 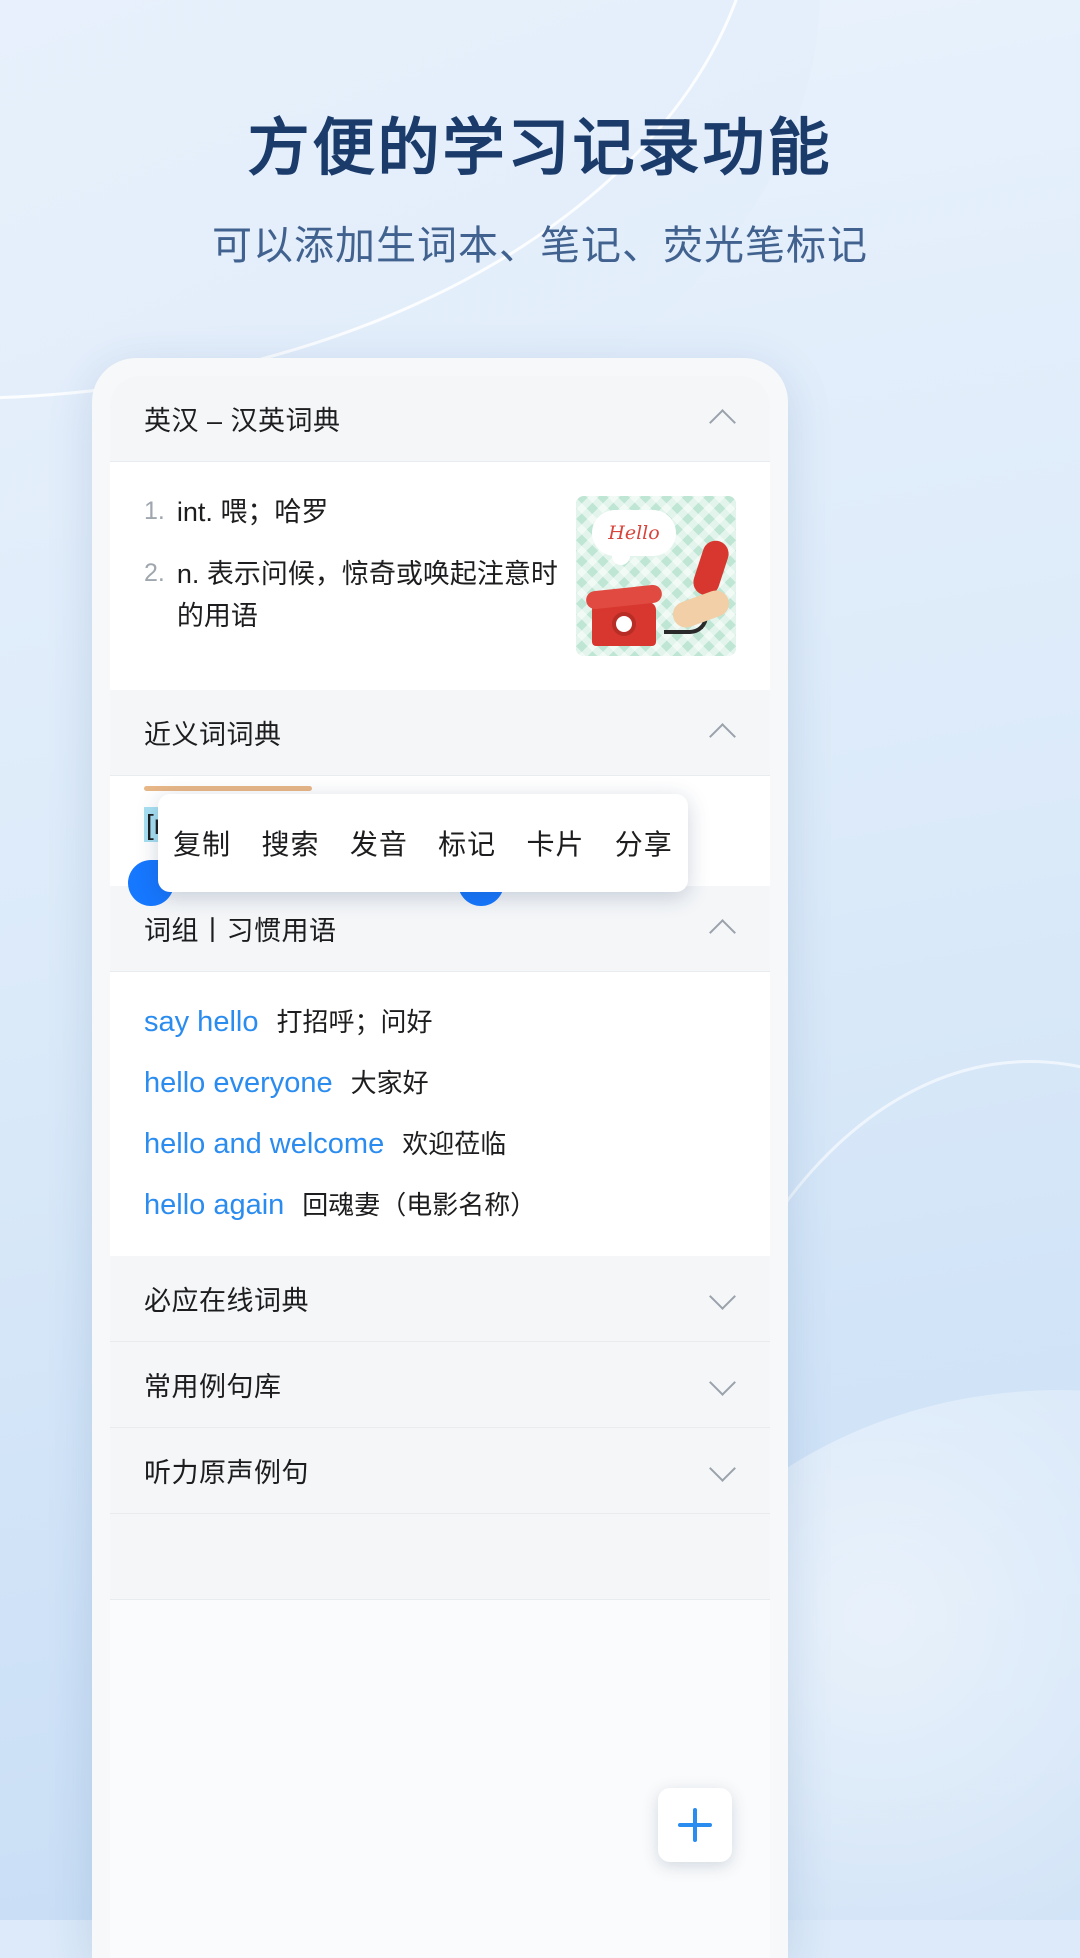 I want to click on section-header-example-sentences: 常用例句库, so click(x=440, y=1385).